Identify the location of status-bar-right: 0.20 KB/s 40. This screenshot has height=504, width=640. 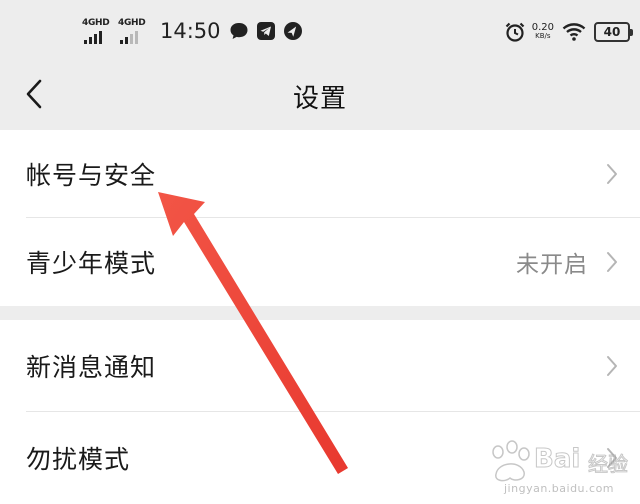
(568, 32).